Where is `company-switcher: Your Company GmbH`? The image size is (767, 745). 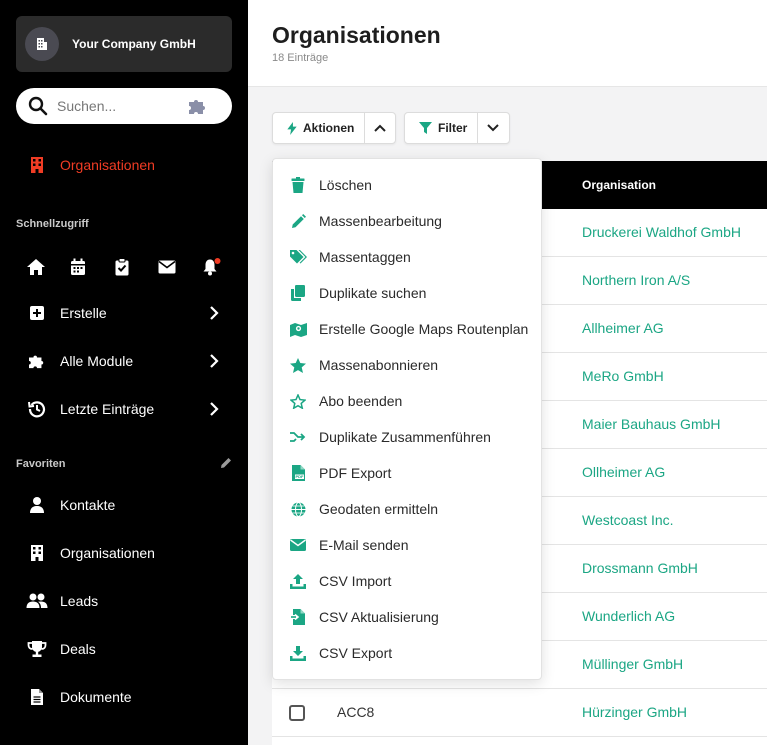
company-switcher: Your Company GmbH is located at coordinates (124, 44).